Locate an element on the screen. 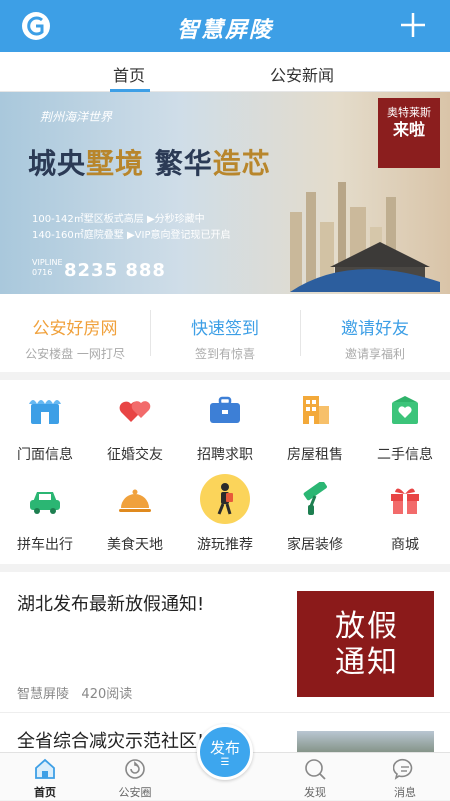  discover-icon is located at coordinates (315, 769).